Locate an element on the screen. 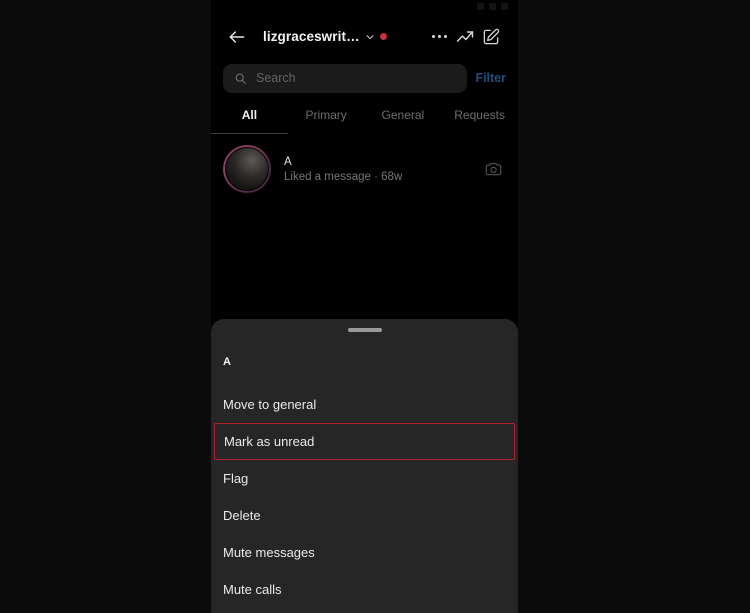 The height and width of the screenshot is (613, 750). sheet-item-mark-as-unread: Mark as unread is located at coordinates (364, 441).